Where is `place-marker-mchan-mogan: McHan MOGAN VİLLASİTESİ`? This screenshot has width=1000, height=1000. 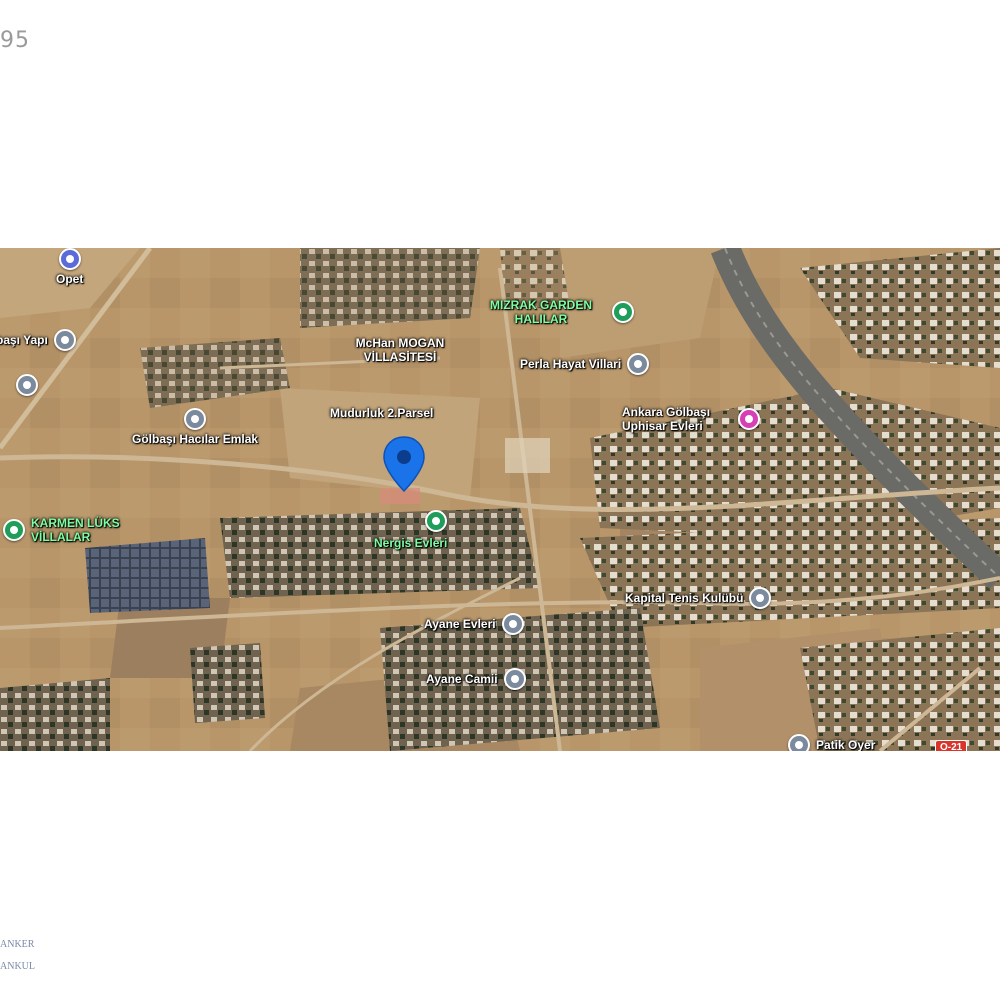 place-marker-mchan-mogan: McHan MOGAN VİLLASİTESİ is located at coordinates (400, 350).